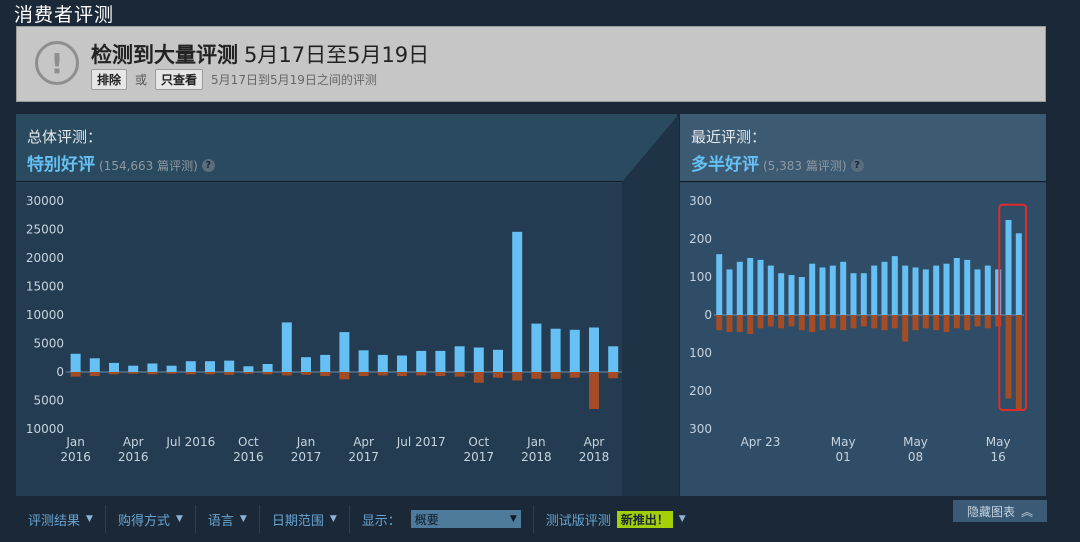 The width and height of the screenshot is (1080, 542). I want to click on zoom-connector, so click(650, 305).